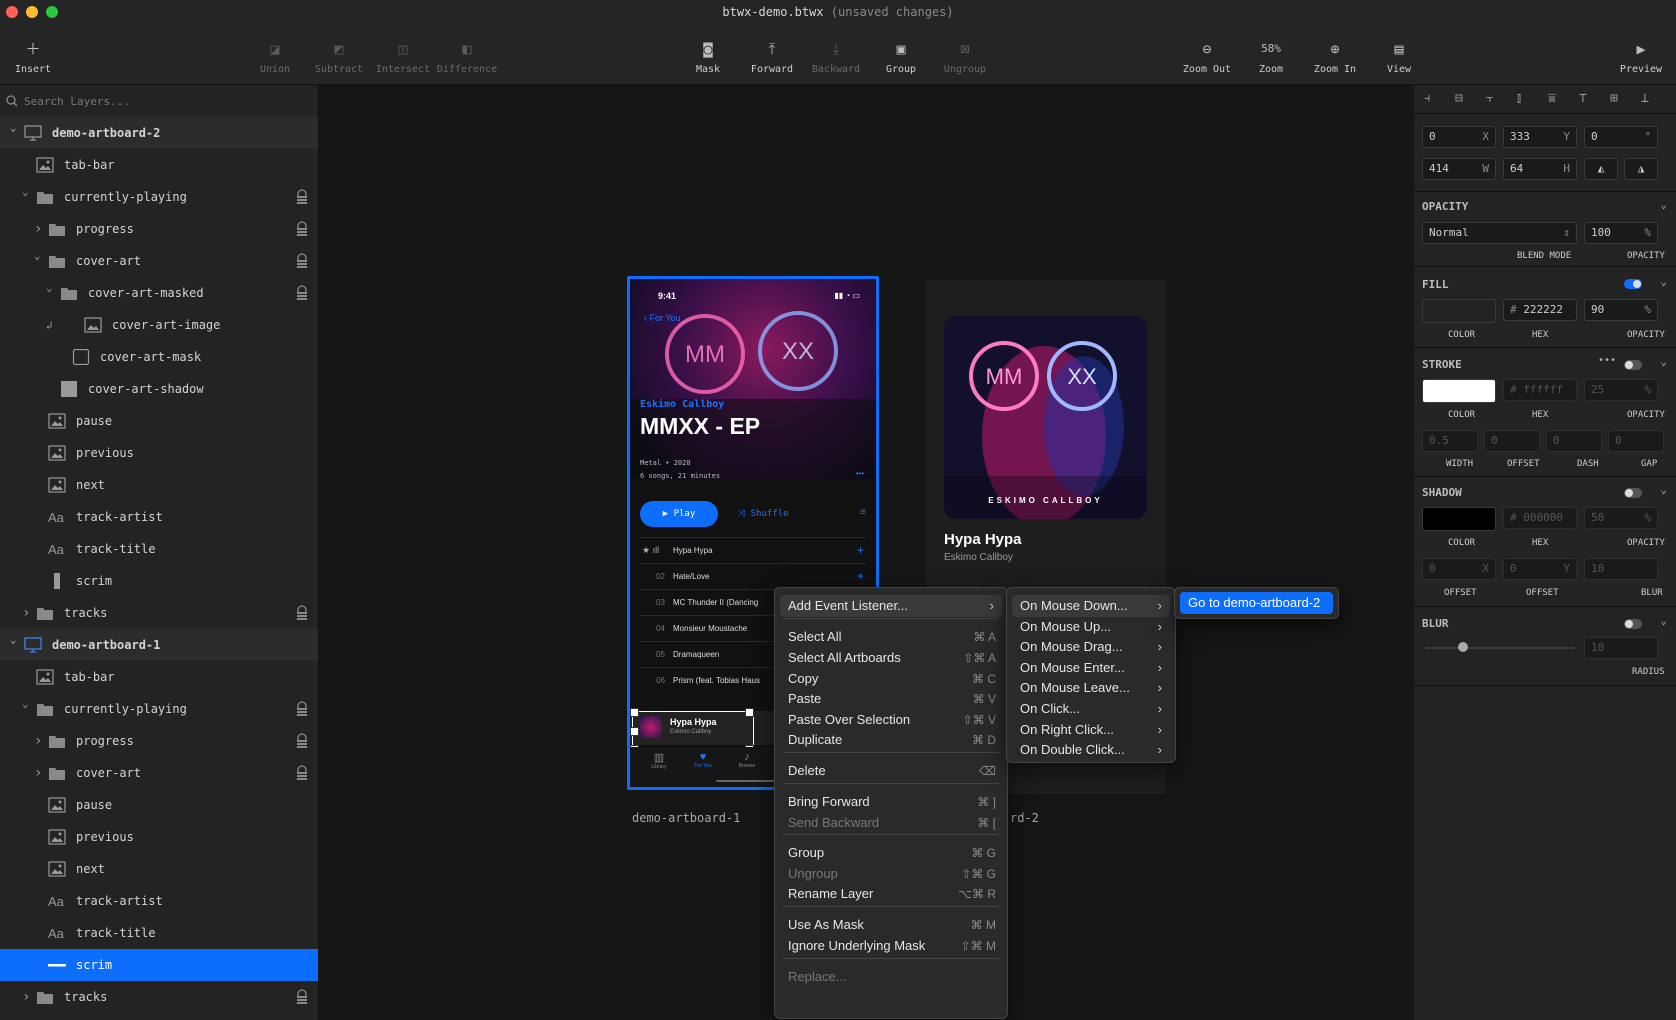  Describe the element at coordinates (1500, 647) in the screenshot. I see `blur-slider` at that location.